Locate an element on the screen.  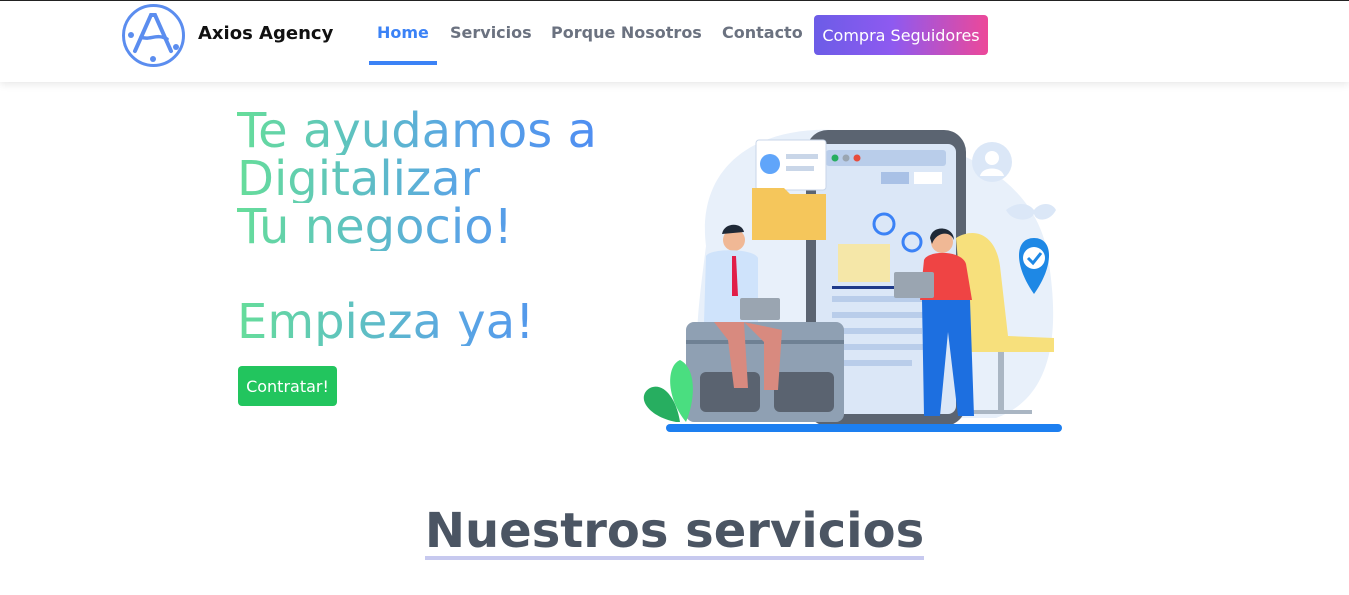
buy-followers-button: Compra Seguidores is located at coordinates (901, 35).